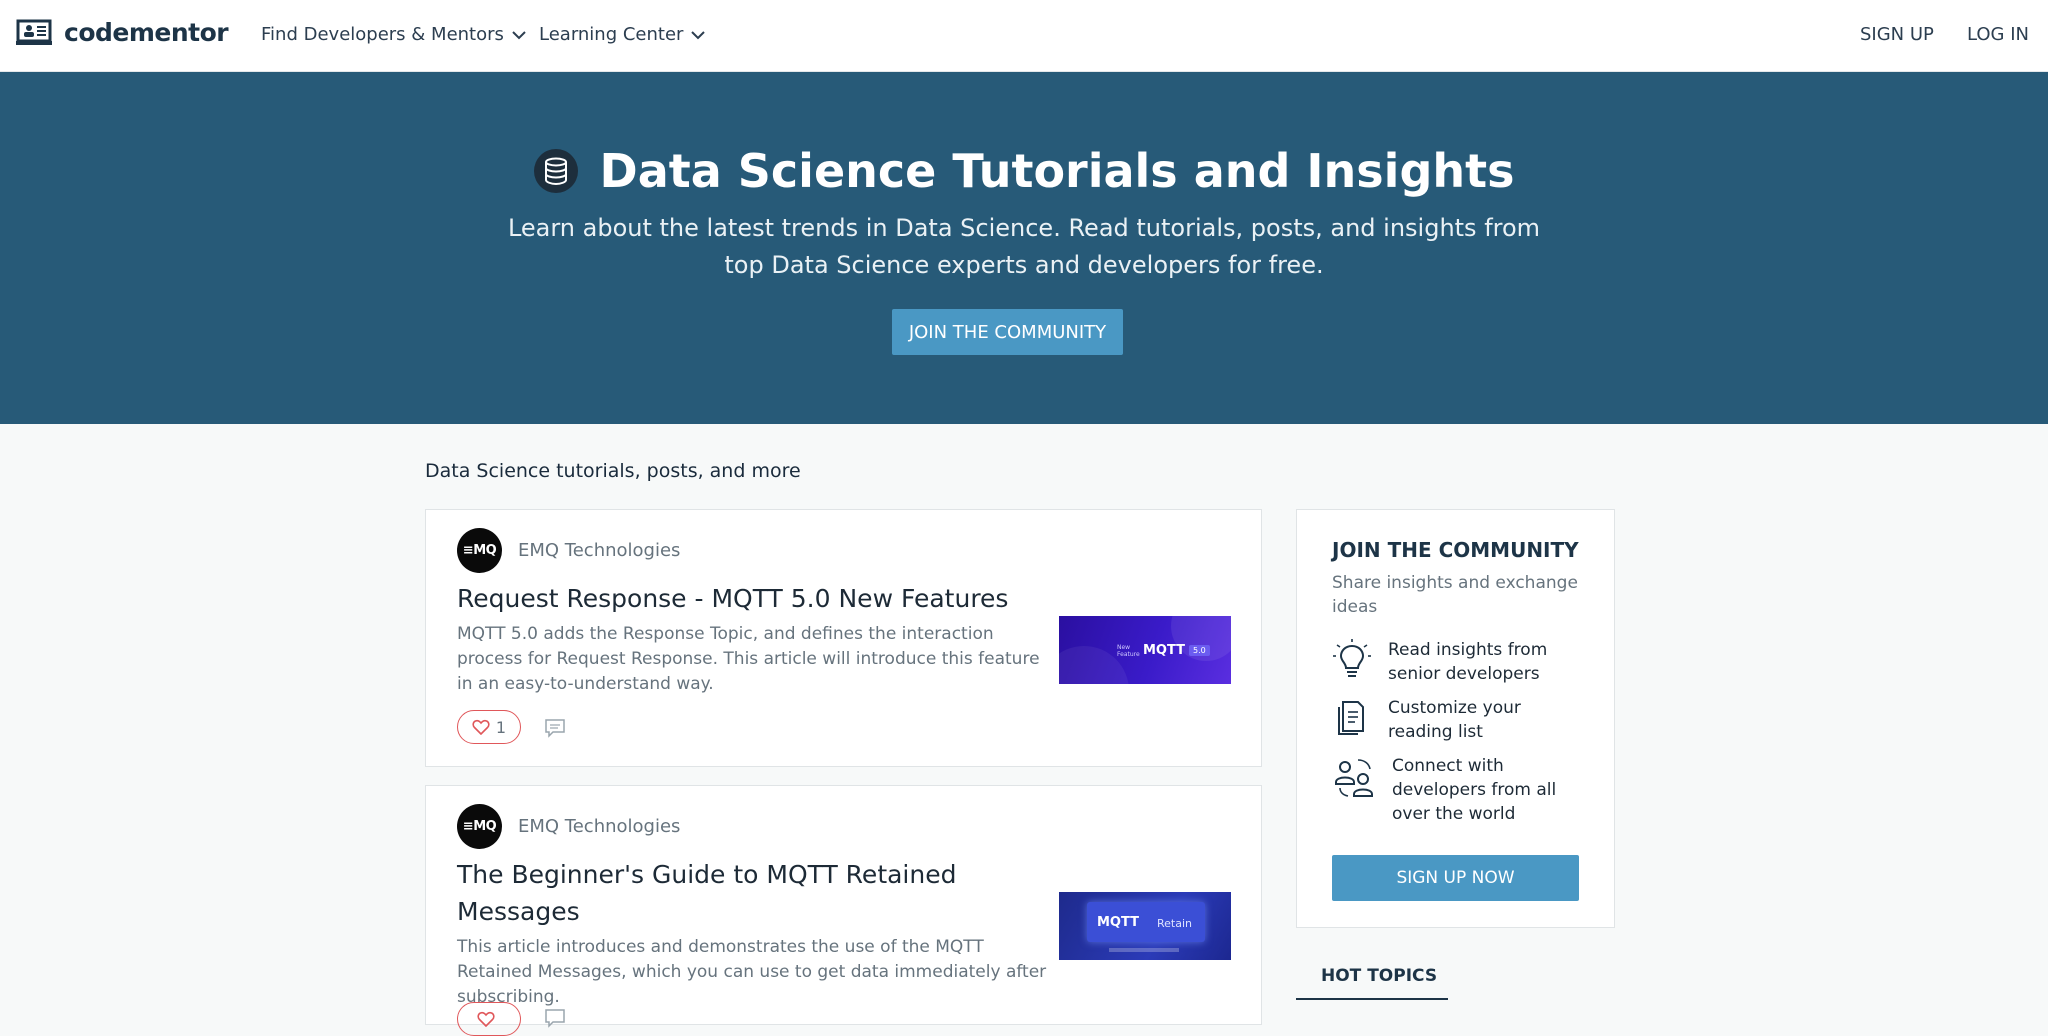 The width and height of the screenshot is (2048, 1036). I want to click on like-count: 1, so click(501, 727).